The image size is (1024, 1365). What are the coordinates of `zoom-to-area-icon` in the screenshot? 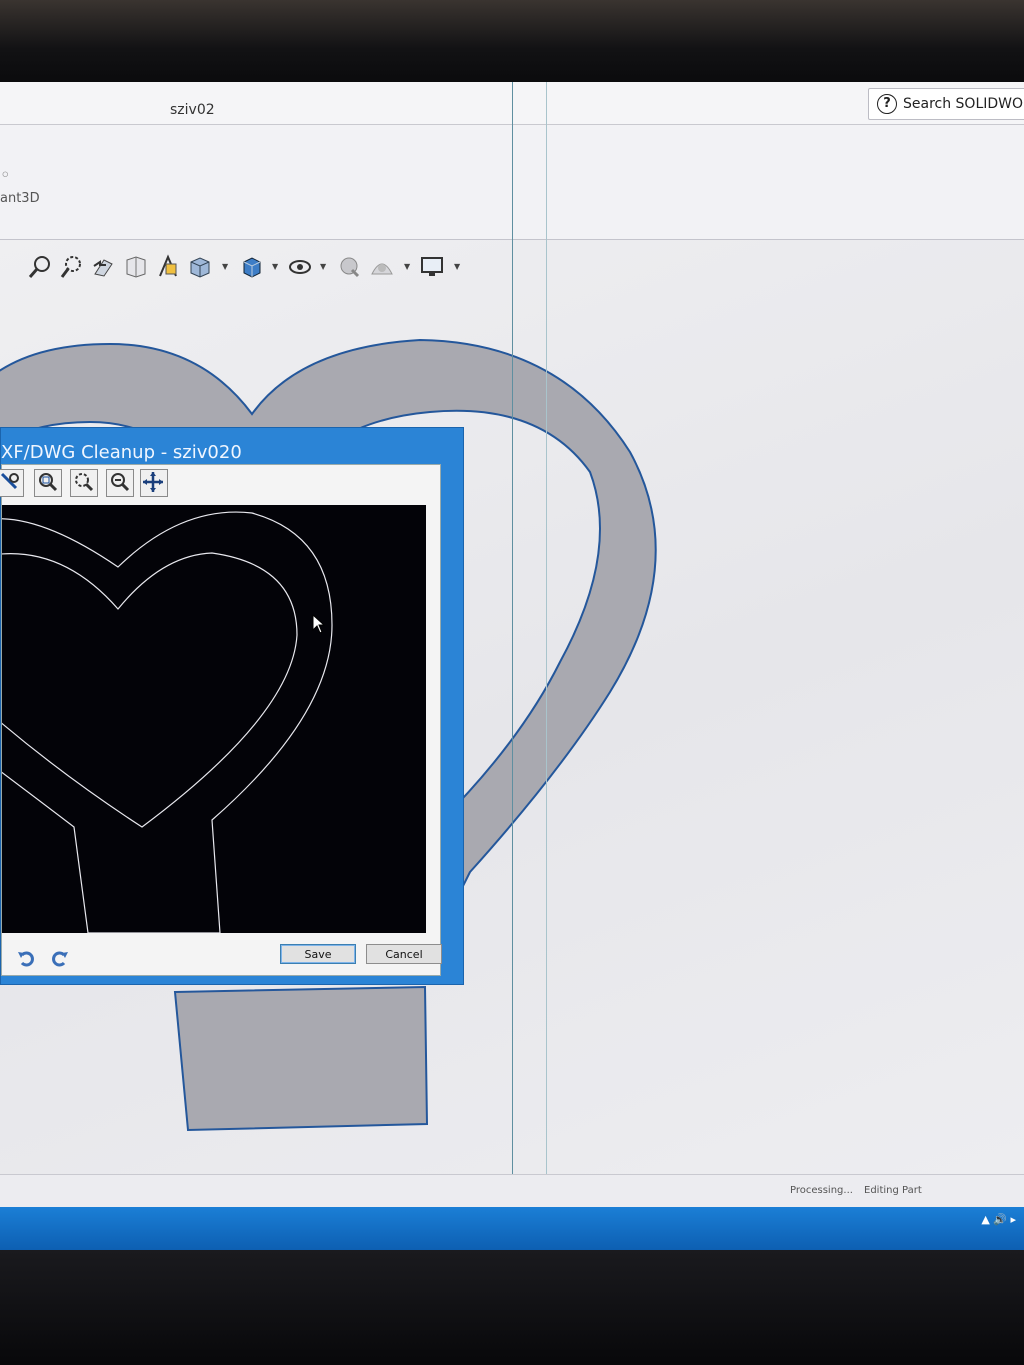 It's located at (84, 483).